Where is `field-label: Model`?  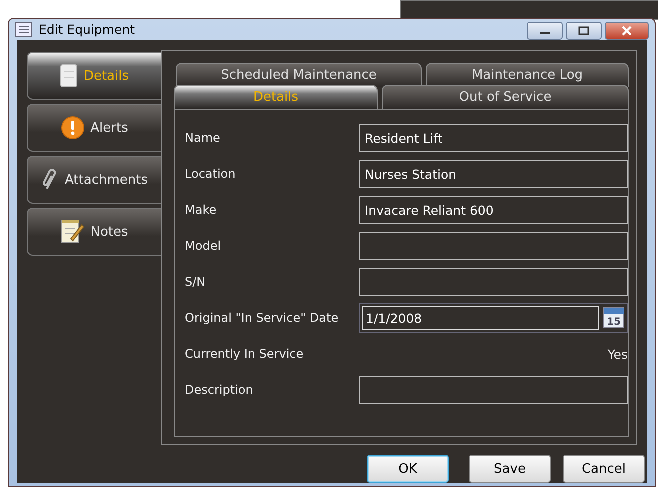 field-label: Model is located at coordinates (203, 246).